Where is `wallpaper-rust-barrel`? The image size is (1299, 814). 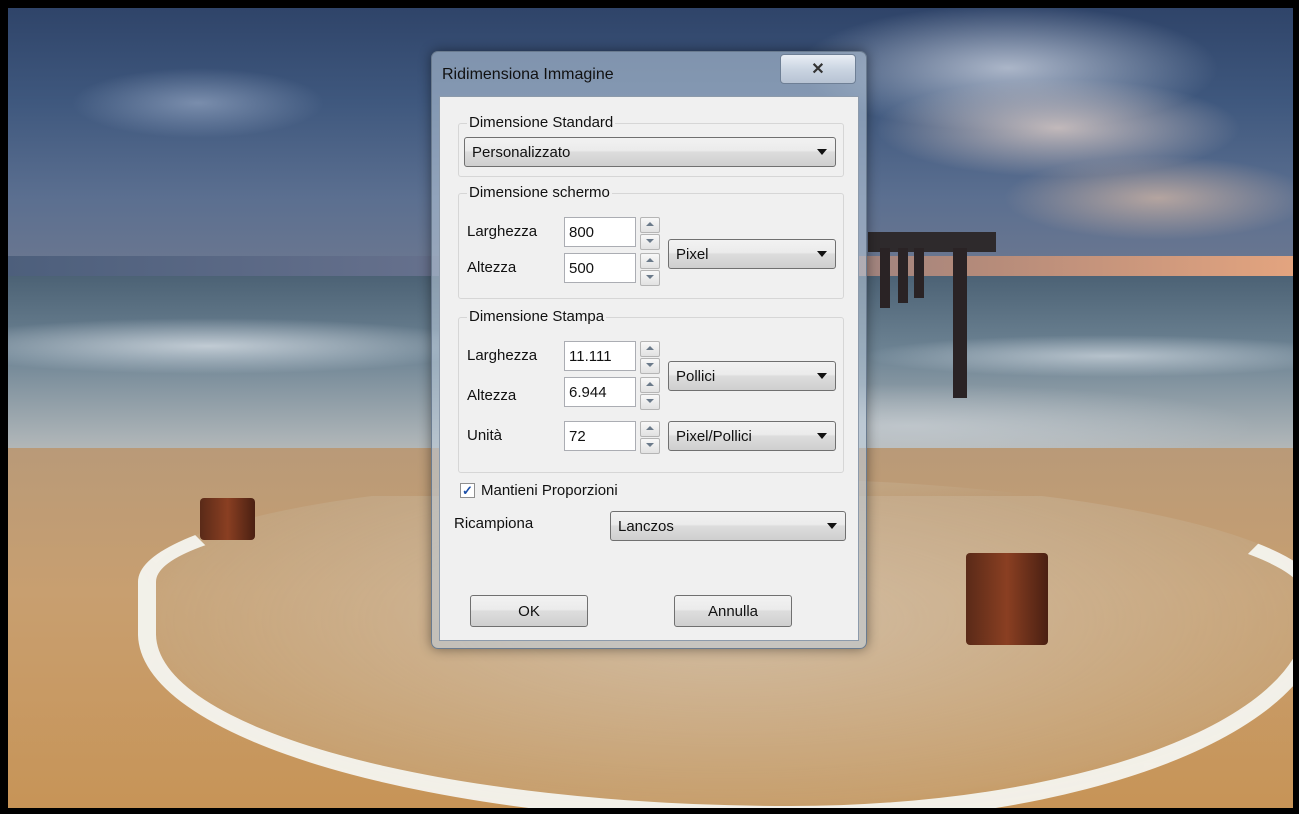 wallpaper-rust-barrel is located at coordinates (1007, 599).